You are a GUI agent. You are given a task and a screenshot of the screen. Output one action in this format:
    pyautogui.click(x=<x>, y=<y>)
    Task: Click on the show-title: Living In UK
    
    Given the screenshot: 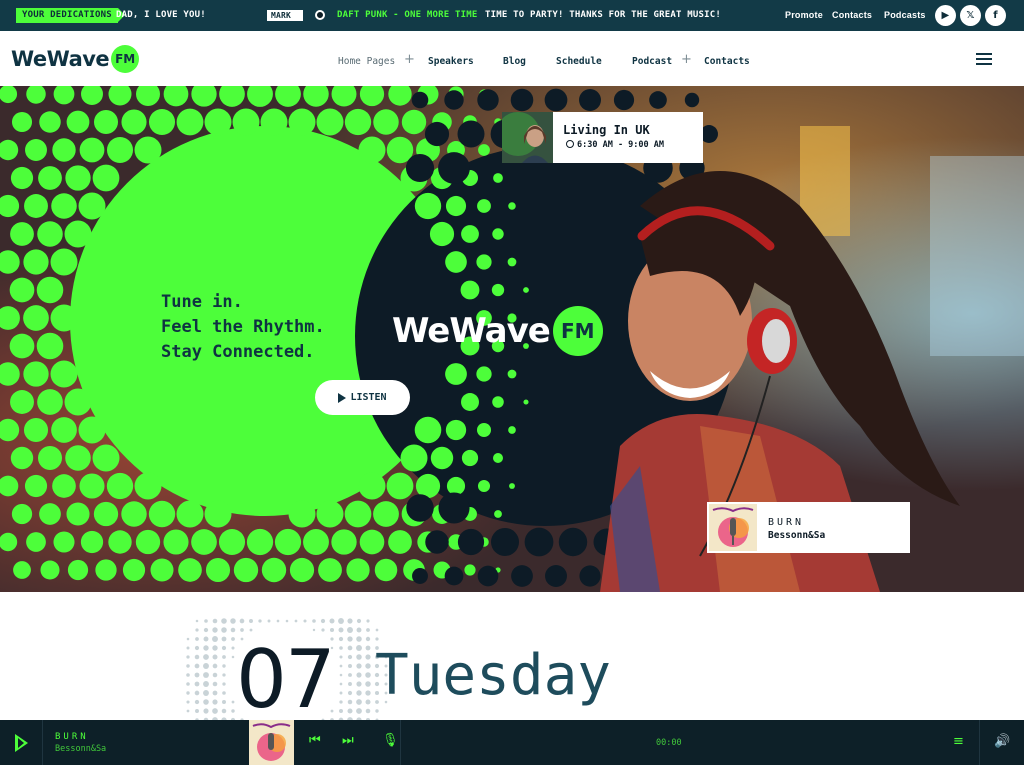 What is the action you would take?
    pyautogui.click(x=606, y=130)
    